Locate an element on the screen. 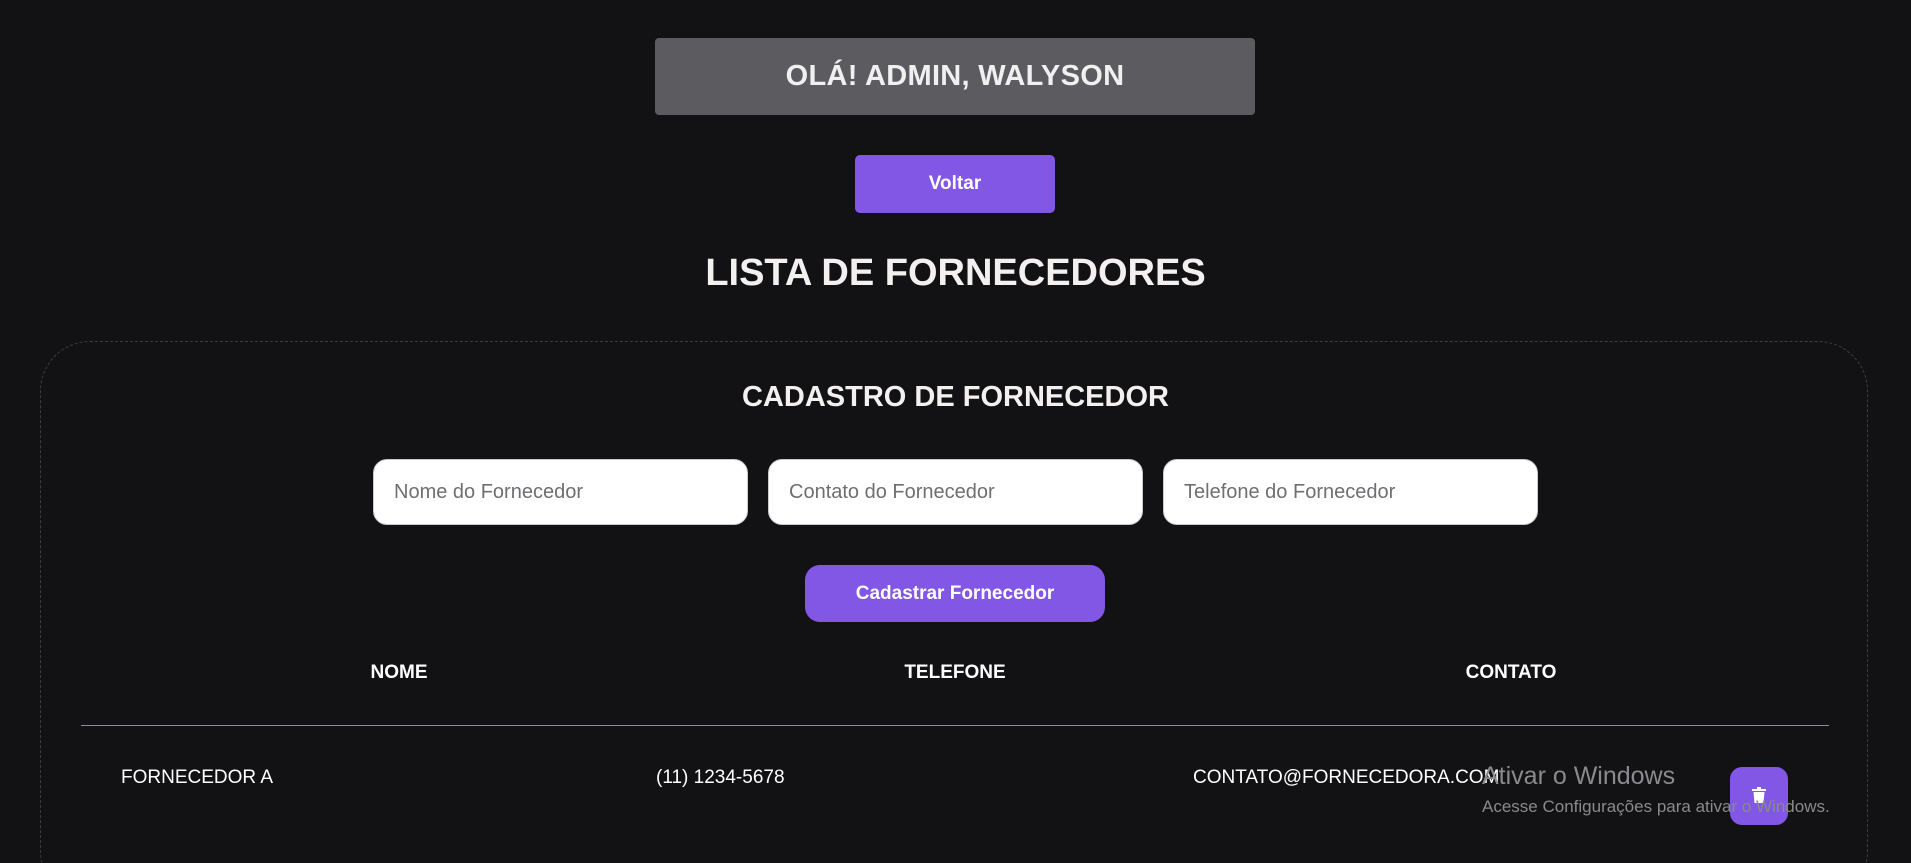 Image resolution: width=1911 pixels, height=863 pixels. page-title: LISTA DE FORNECEDORES is located at coordinates (955, 273).